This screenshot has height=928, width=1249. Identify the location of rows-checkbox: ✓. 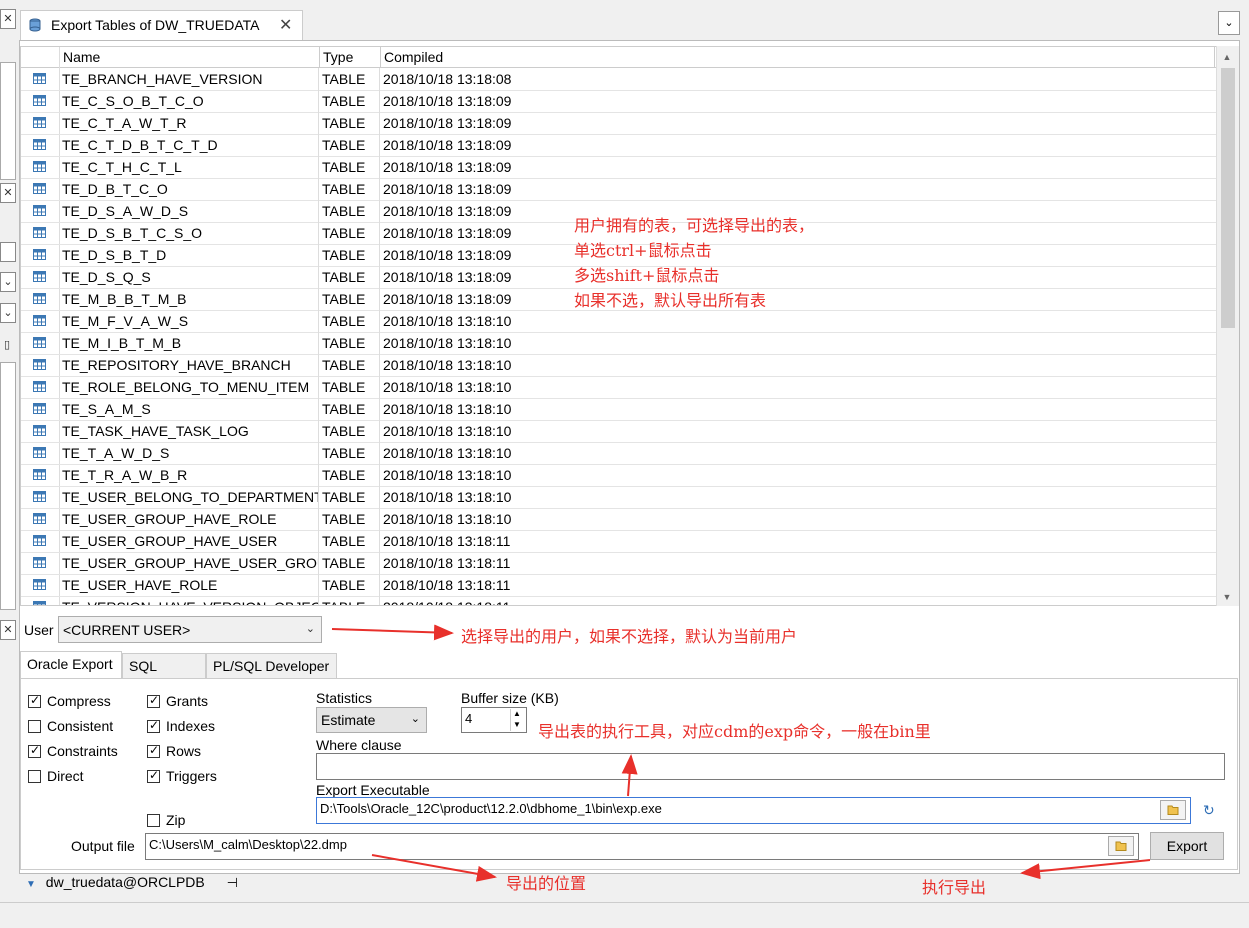
(153, 750).